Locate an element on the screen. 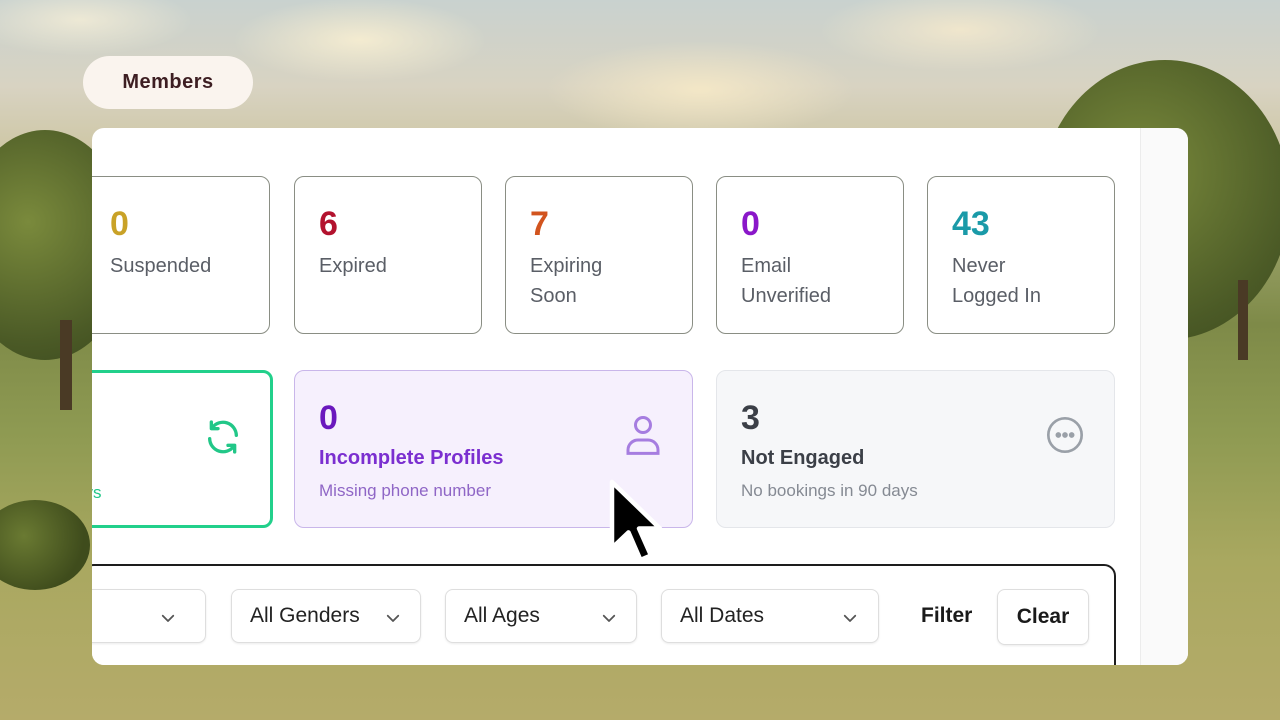 This screenshot has width=1280, height=720. refresh-icon is located at coordinates (223, 437).